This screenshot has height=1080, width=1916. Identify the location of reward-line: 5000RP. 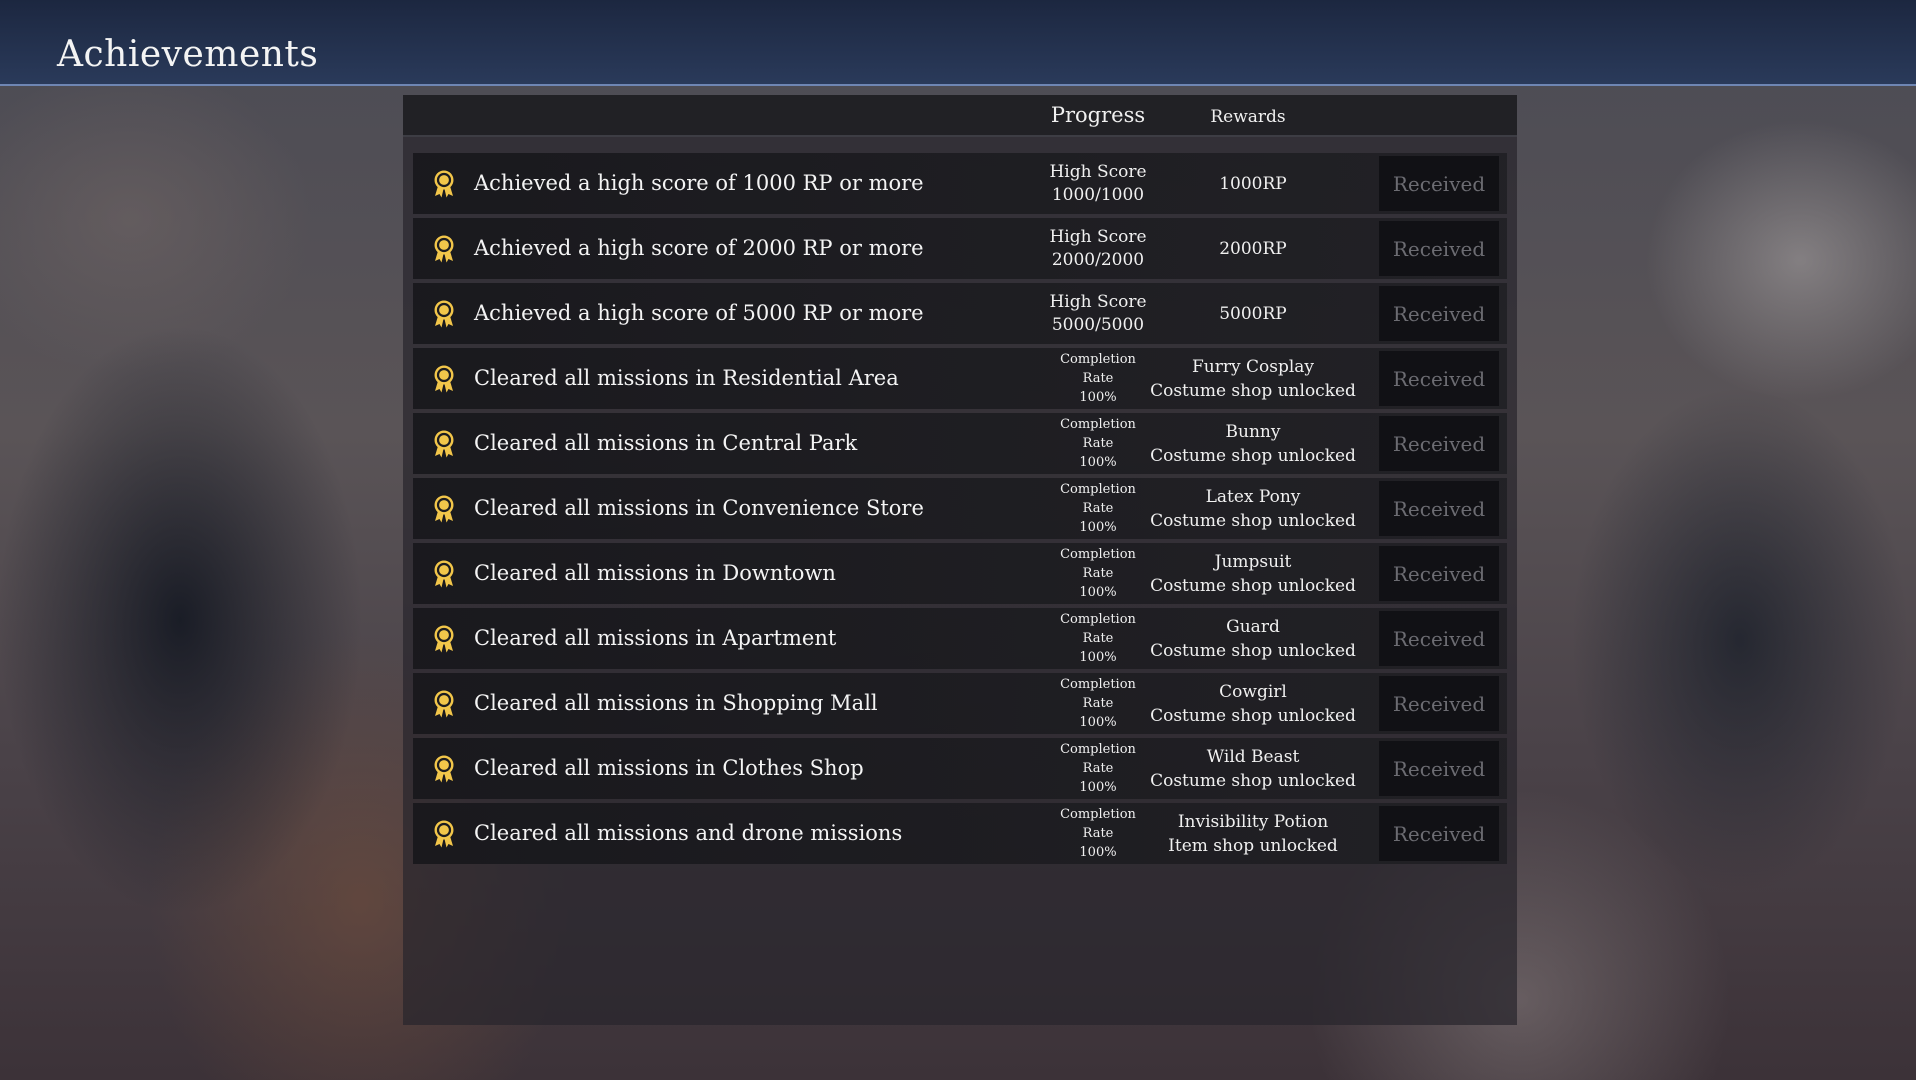
(1253, 313).